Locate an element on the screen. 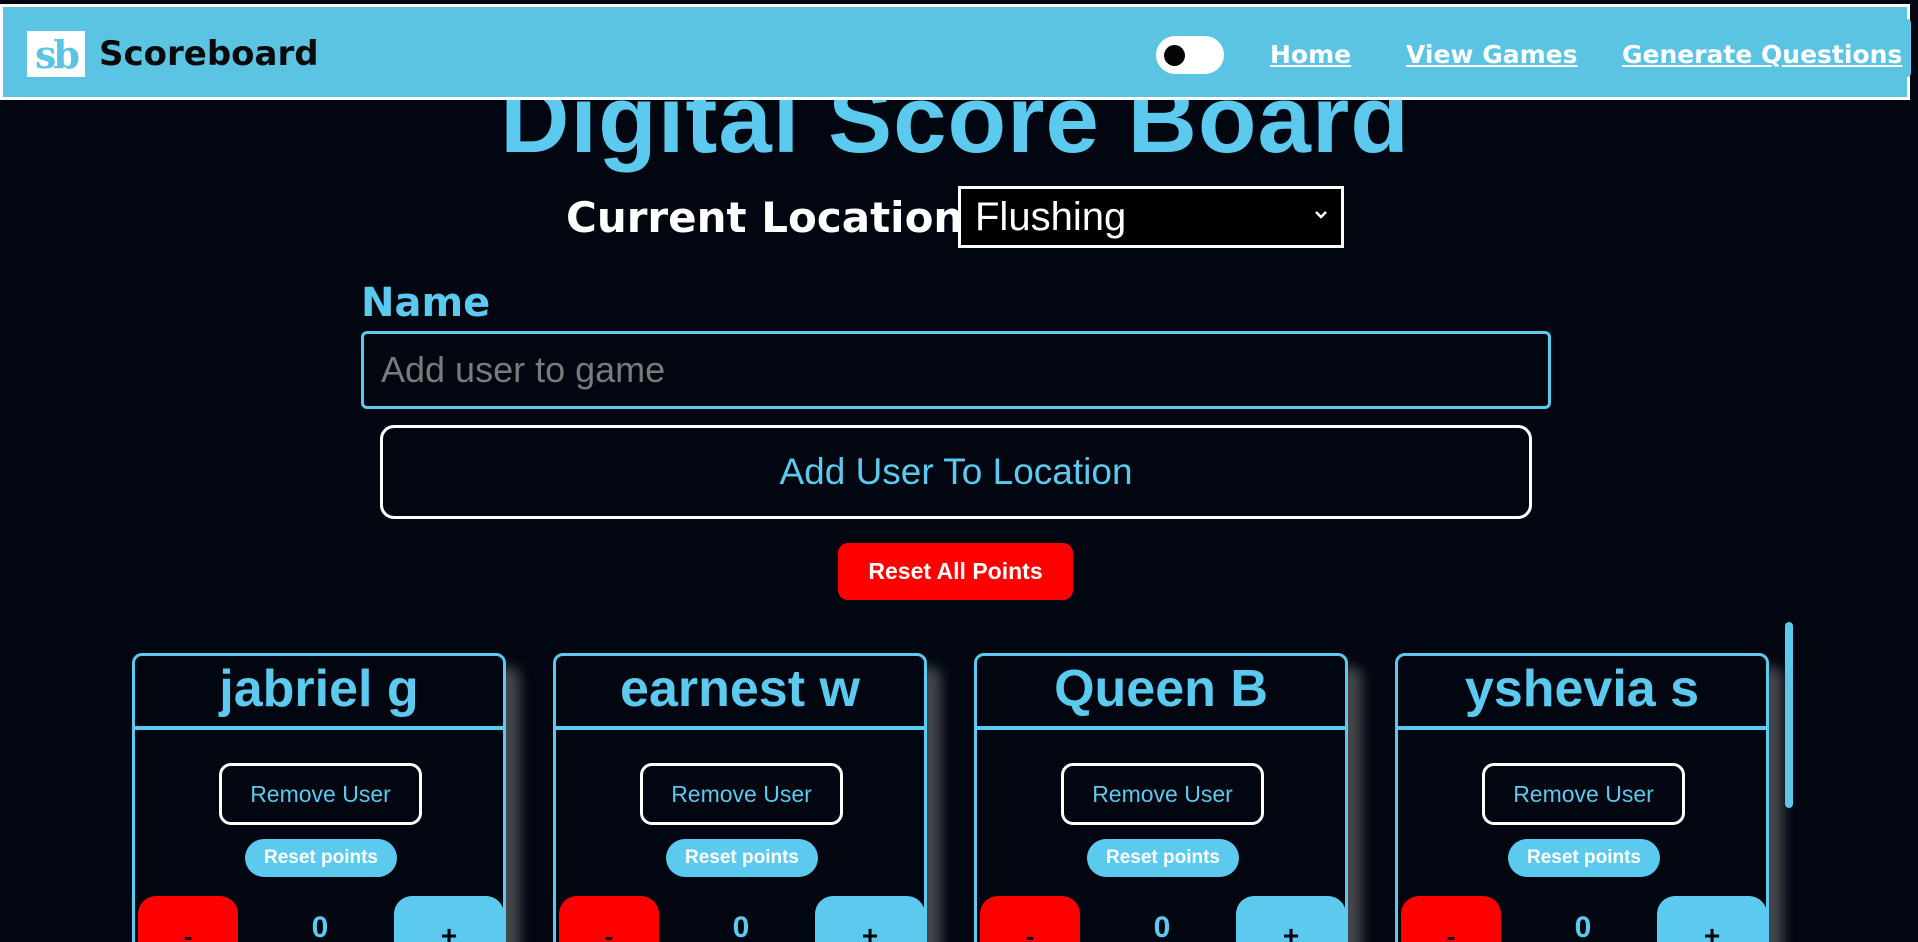 This screenshot has height=942, width=1918. player-card: earnest w Remove User Reset points - 0 + is located at coordinates (740, 797).